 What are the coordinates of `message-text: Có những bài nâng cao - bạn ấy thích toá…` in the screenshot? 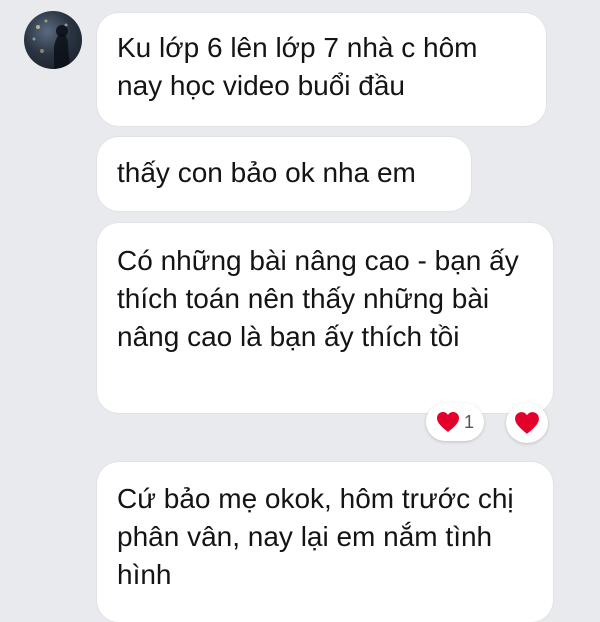 It's located at (318, 298).